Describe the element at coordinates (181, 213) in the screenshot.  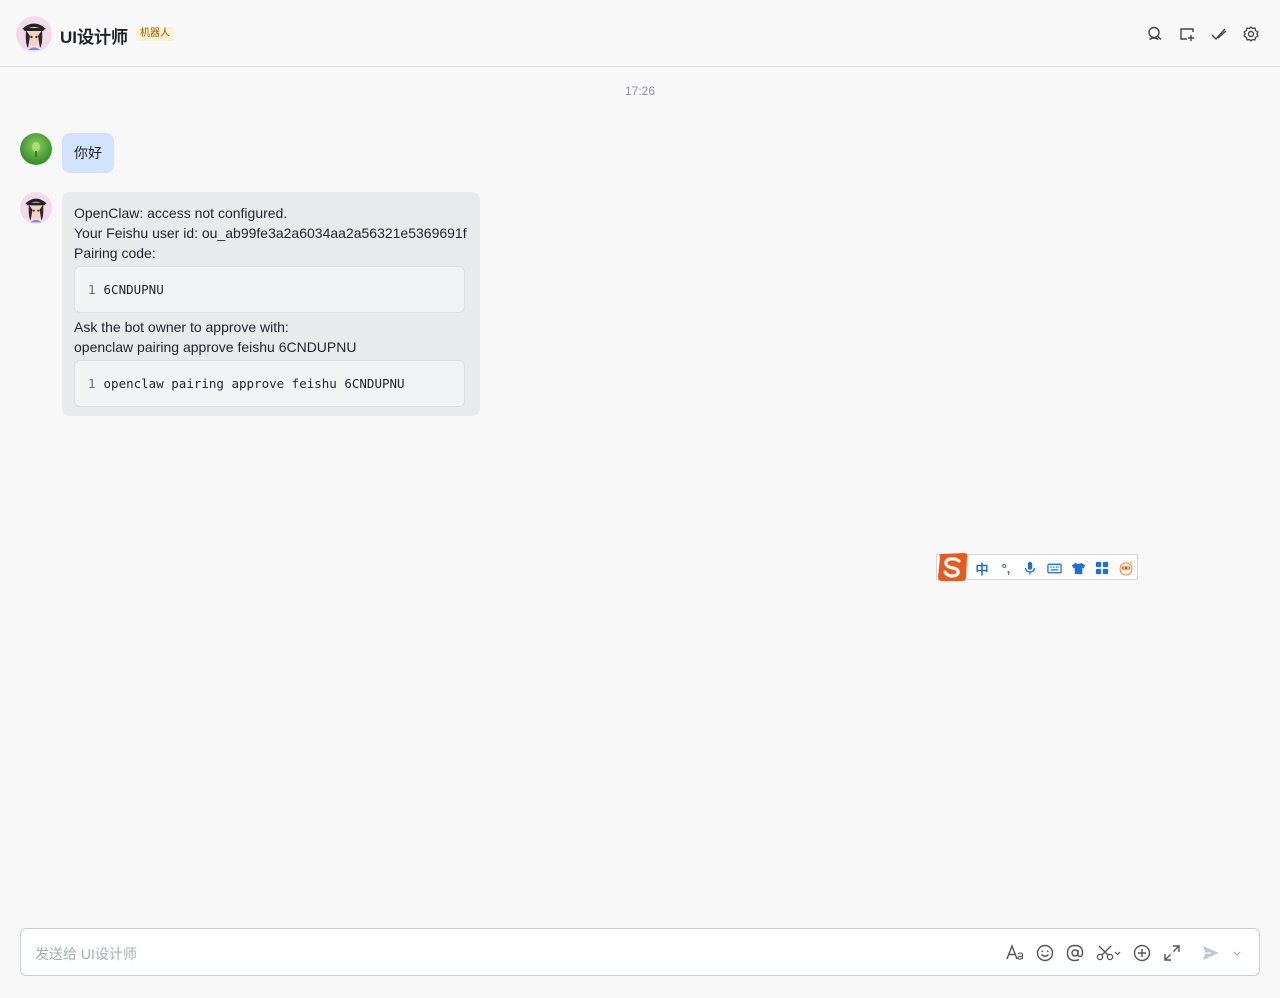
I see `bot-message-line: OpenClaw: access not configured.` at that location.